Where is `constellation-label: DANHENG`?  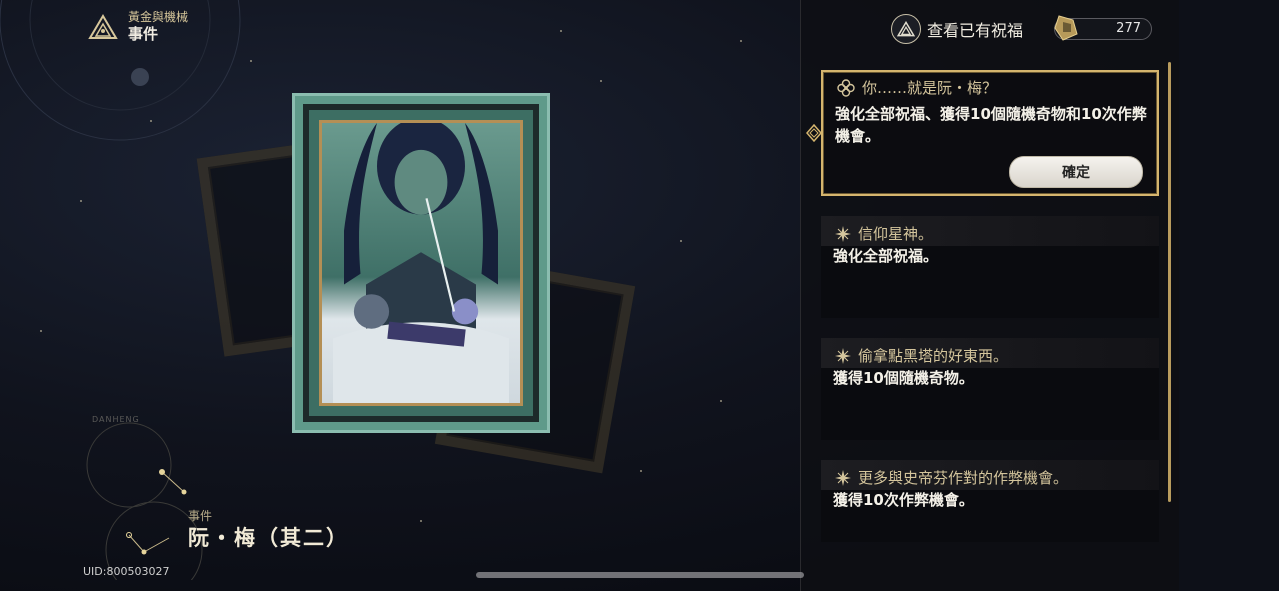
constellation-label: DANHENG is located at coordinates (116, 419).